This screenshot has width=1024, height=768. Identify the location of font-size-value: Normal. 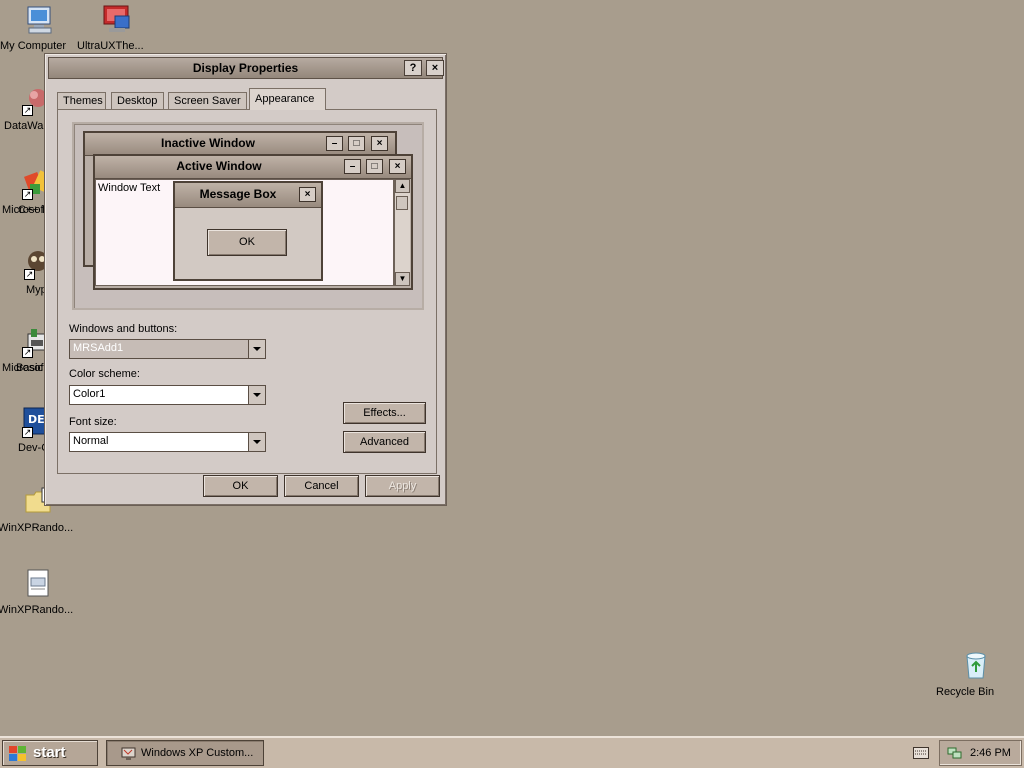
(91, 441).